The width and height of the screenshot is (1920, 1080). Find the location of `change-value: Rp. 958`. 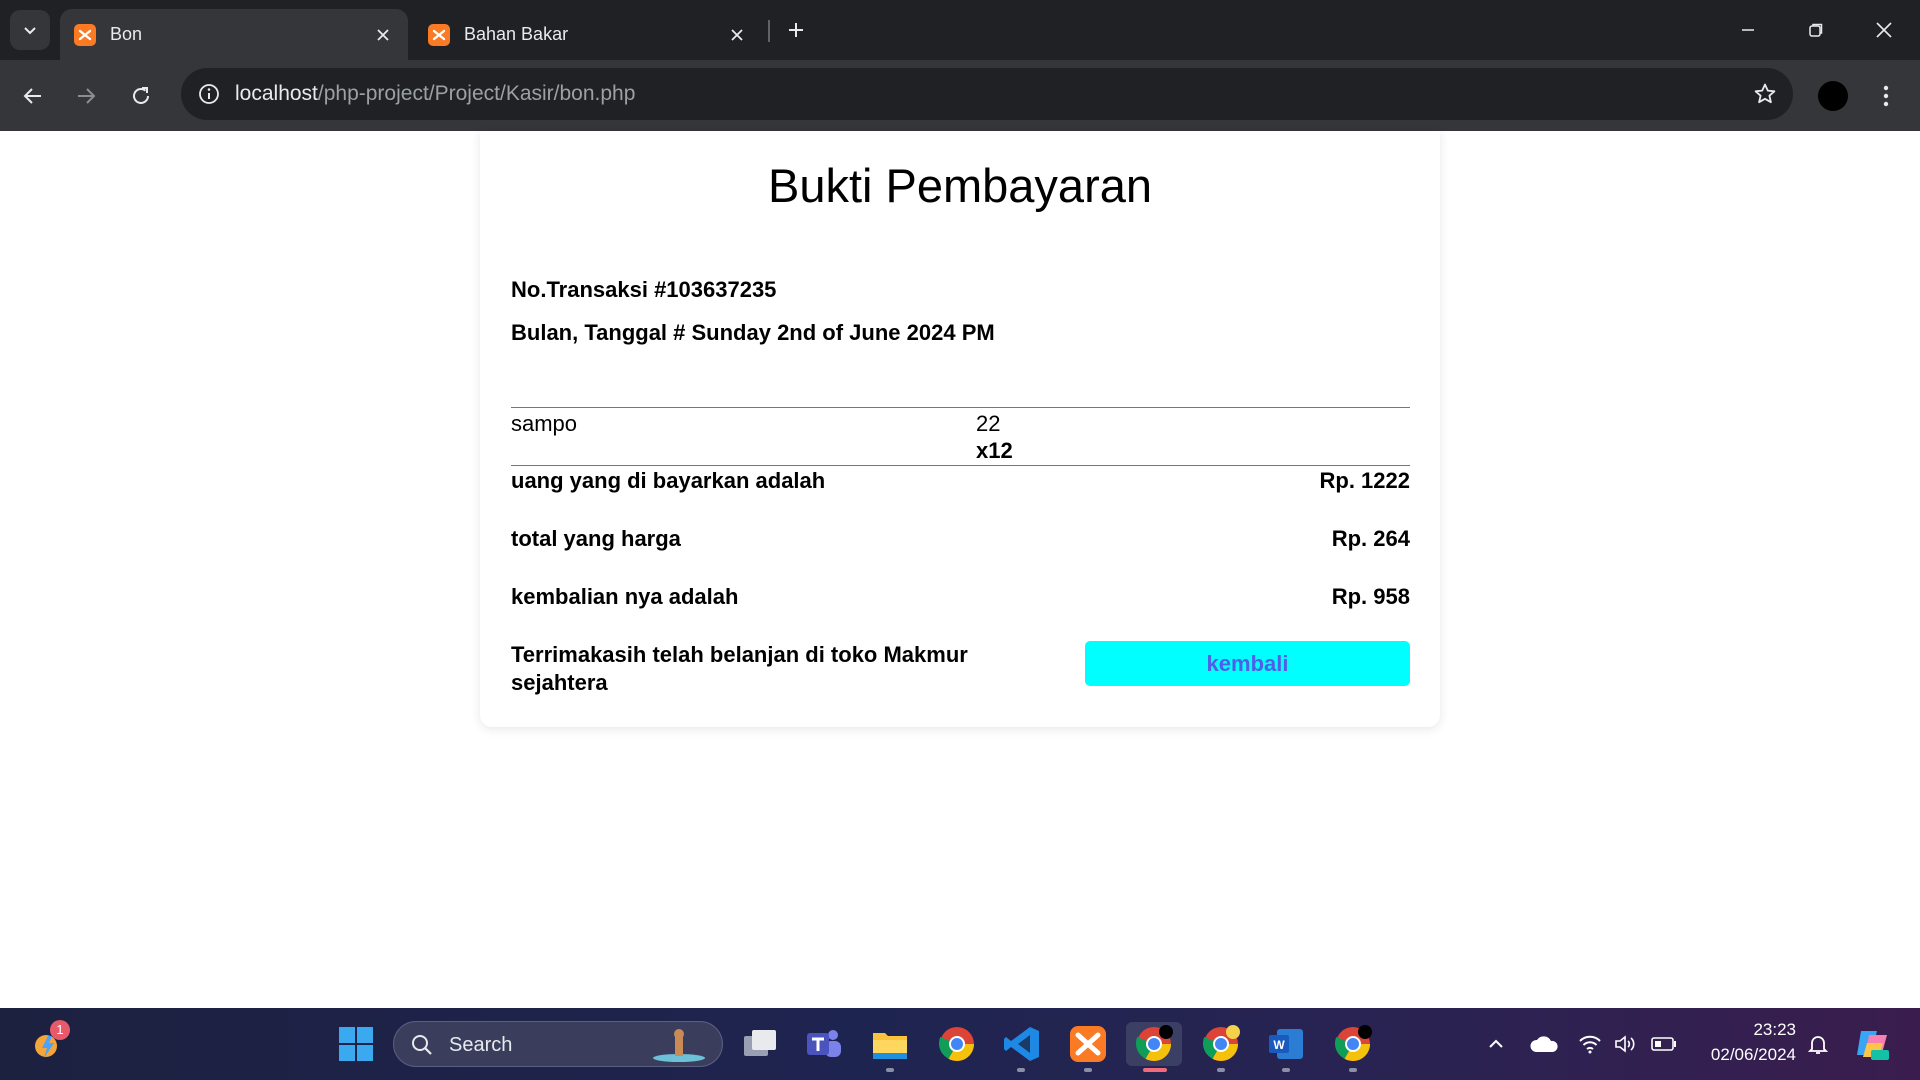

change-value: Rp. 958 is located at coordinates (1370, 596).